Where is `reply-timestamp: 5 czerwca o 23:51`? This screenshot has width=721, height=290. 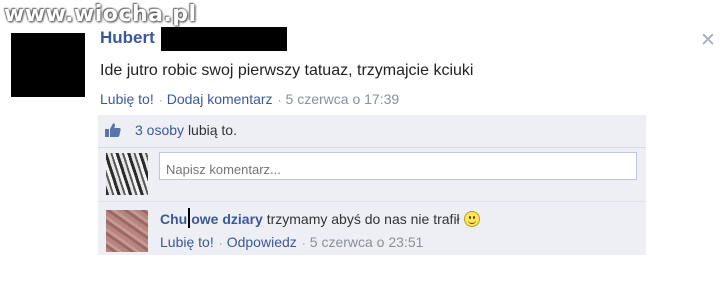
reply-timestamp: 5 czerwca o 23:51 is located at coordinates (367, 242).